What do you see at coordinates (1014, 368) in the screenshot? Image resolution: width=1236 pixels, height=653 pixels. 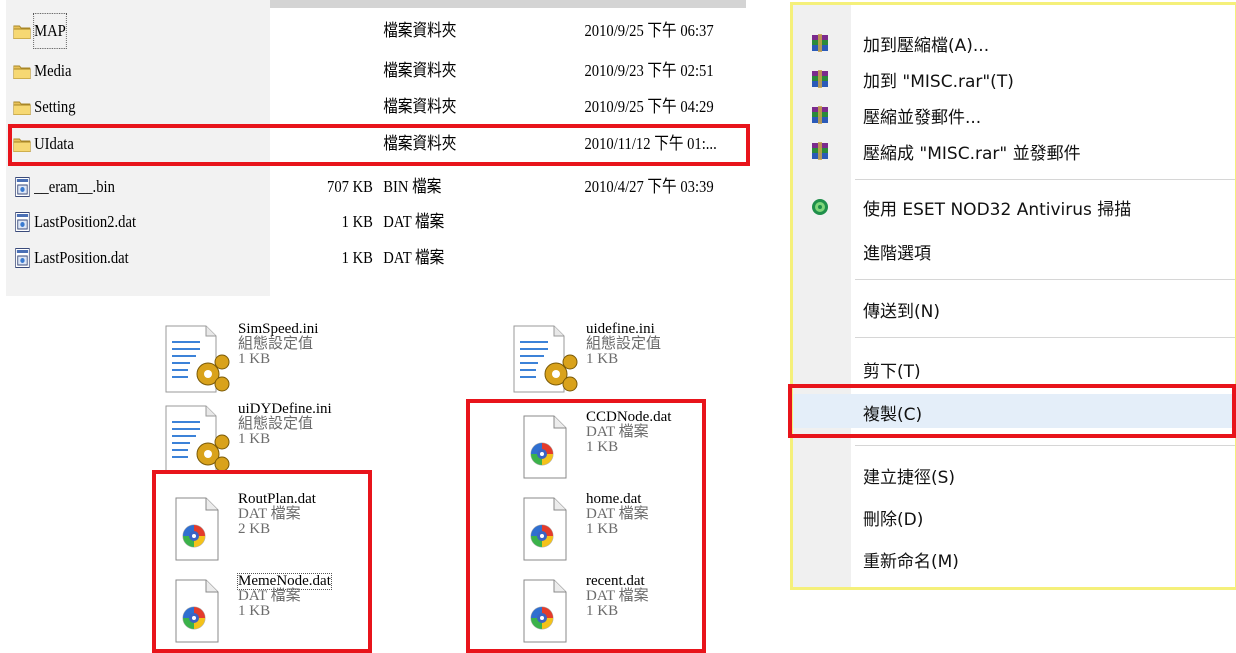 I see `menu-item-cut: 剪下(T)` at bounding box center [1014, 368].